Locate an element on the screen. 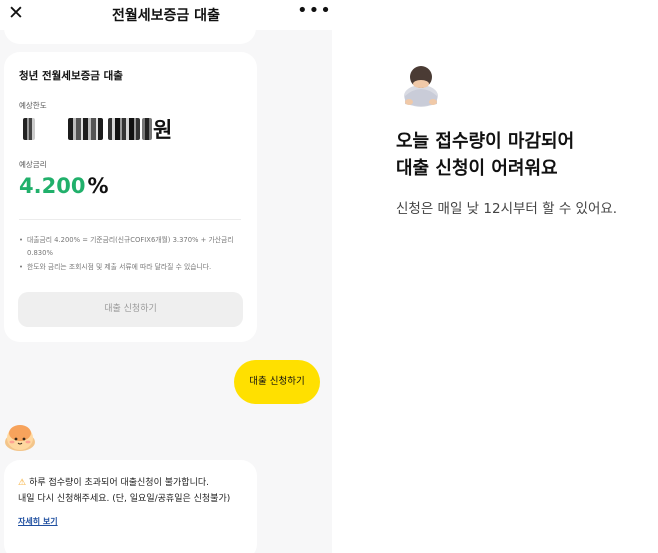 The width and height of the screenshot is (658, 553). headline-line: 오늘 접수량이 마감되어 is located at coordinates (485, 141).